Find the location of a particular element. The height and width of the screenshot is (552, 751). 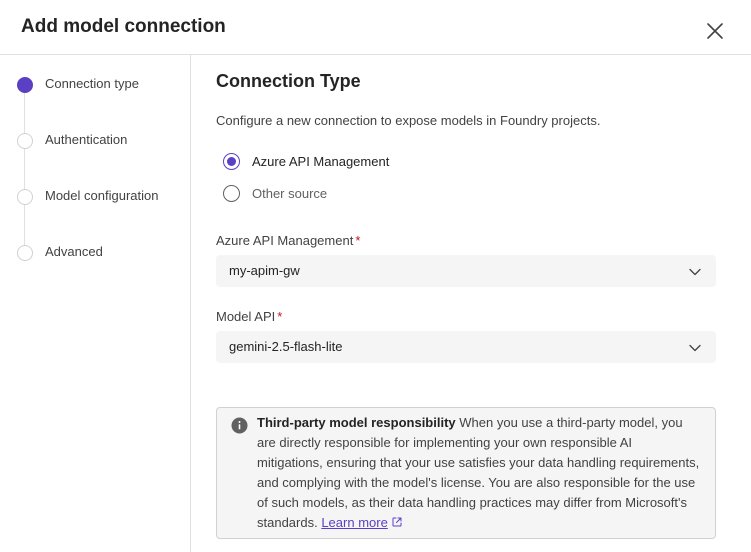

radio-button-checked is located at coordinates (231, 161).